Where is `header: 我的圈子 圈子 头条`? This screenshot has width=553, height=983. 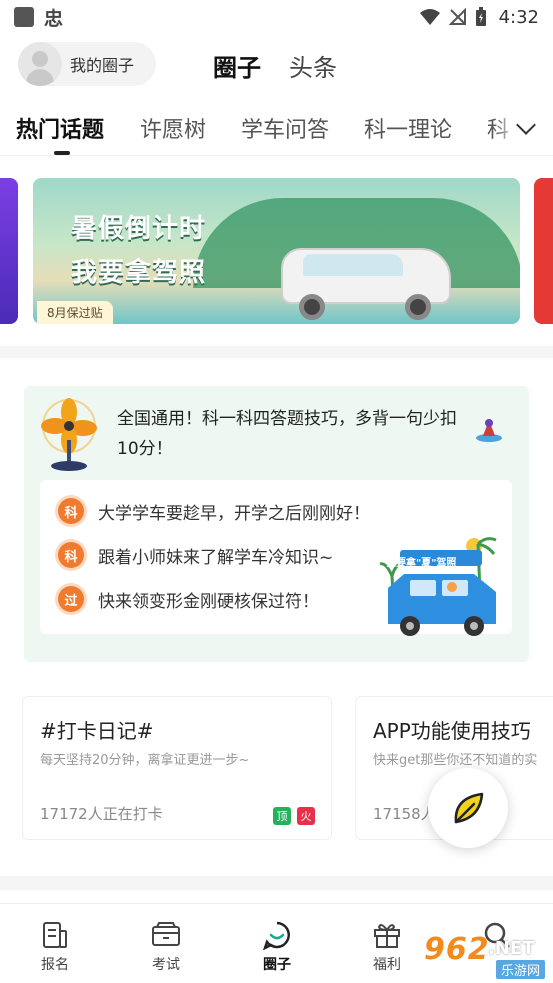 header: 我的圈子 圈子 头条 is located at coordinates (276, 65).